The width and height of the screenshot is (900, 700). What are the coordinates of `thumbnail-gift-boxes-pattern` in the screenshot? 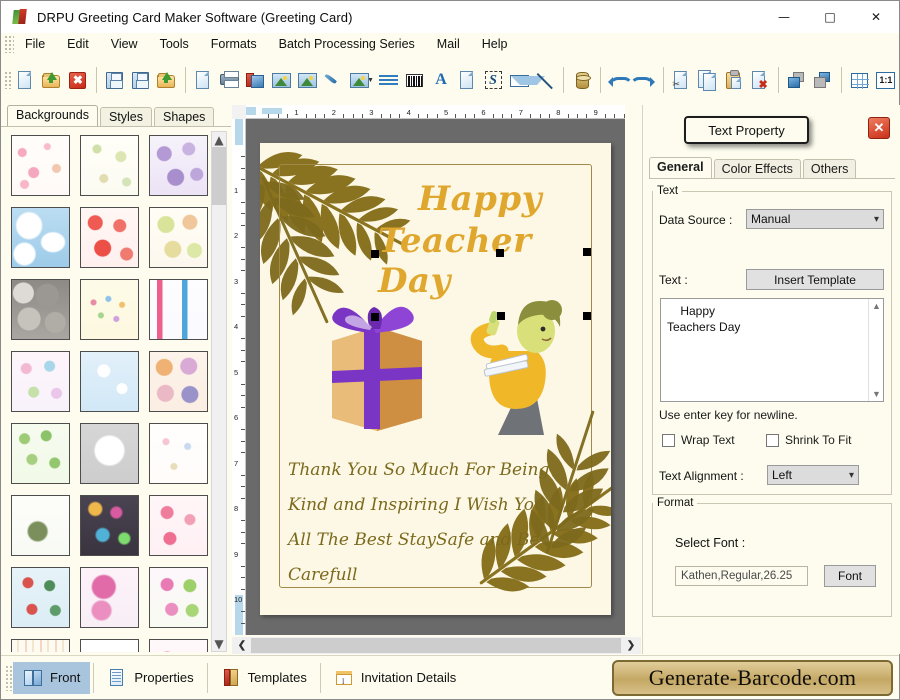 It's located at (178, 309).